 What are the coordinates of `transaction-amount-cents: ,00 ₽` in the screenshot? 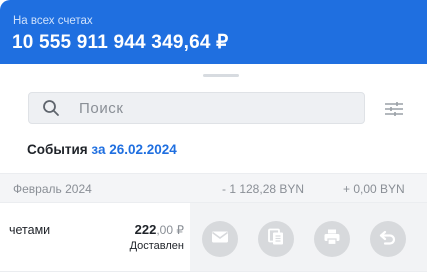 It's located at (170, 230).